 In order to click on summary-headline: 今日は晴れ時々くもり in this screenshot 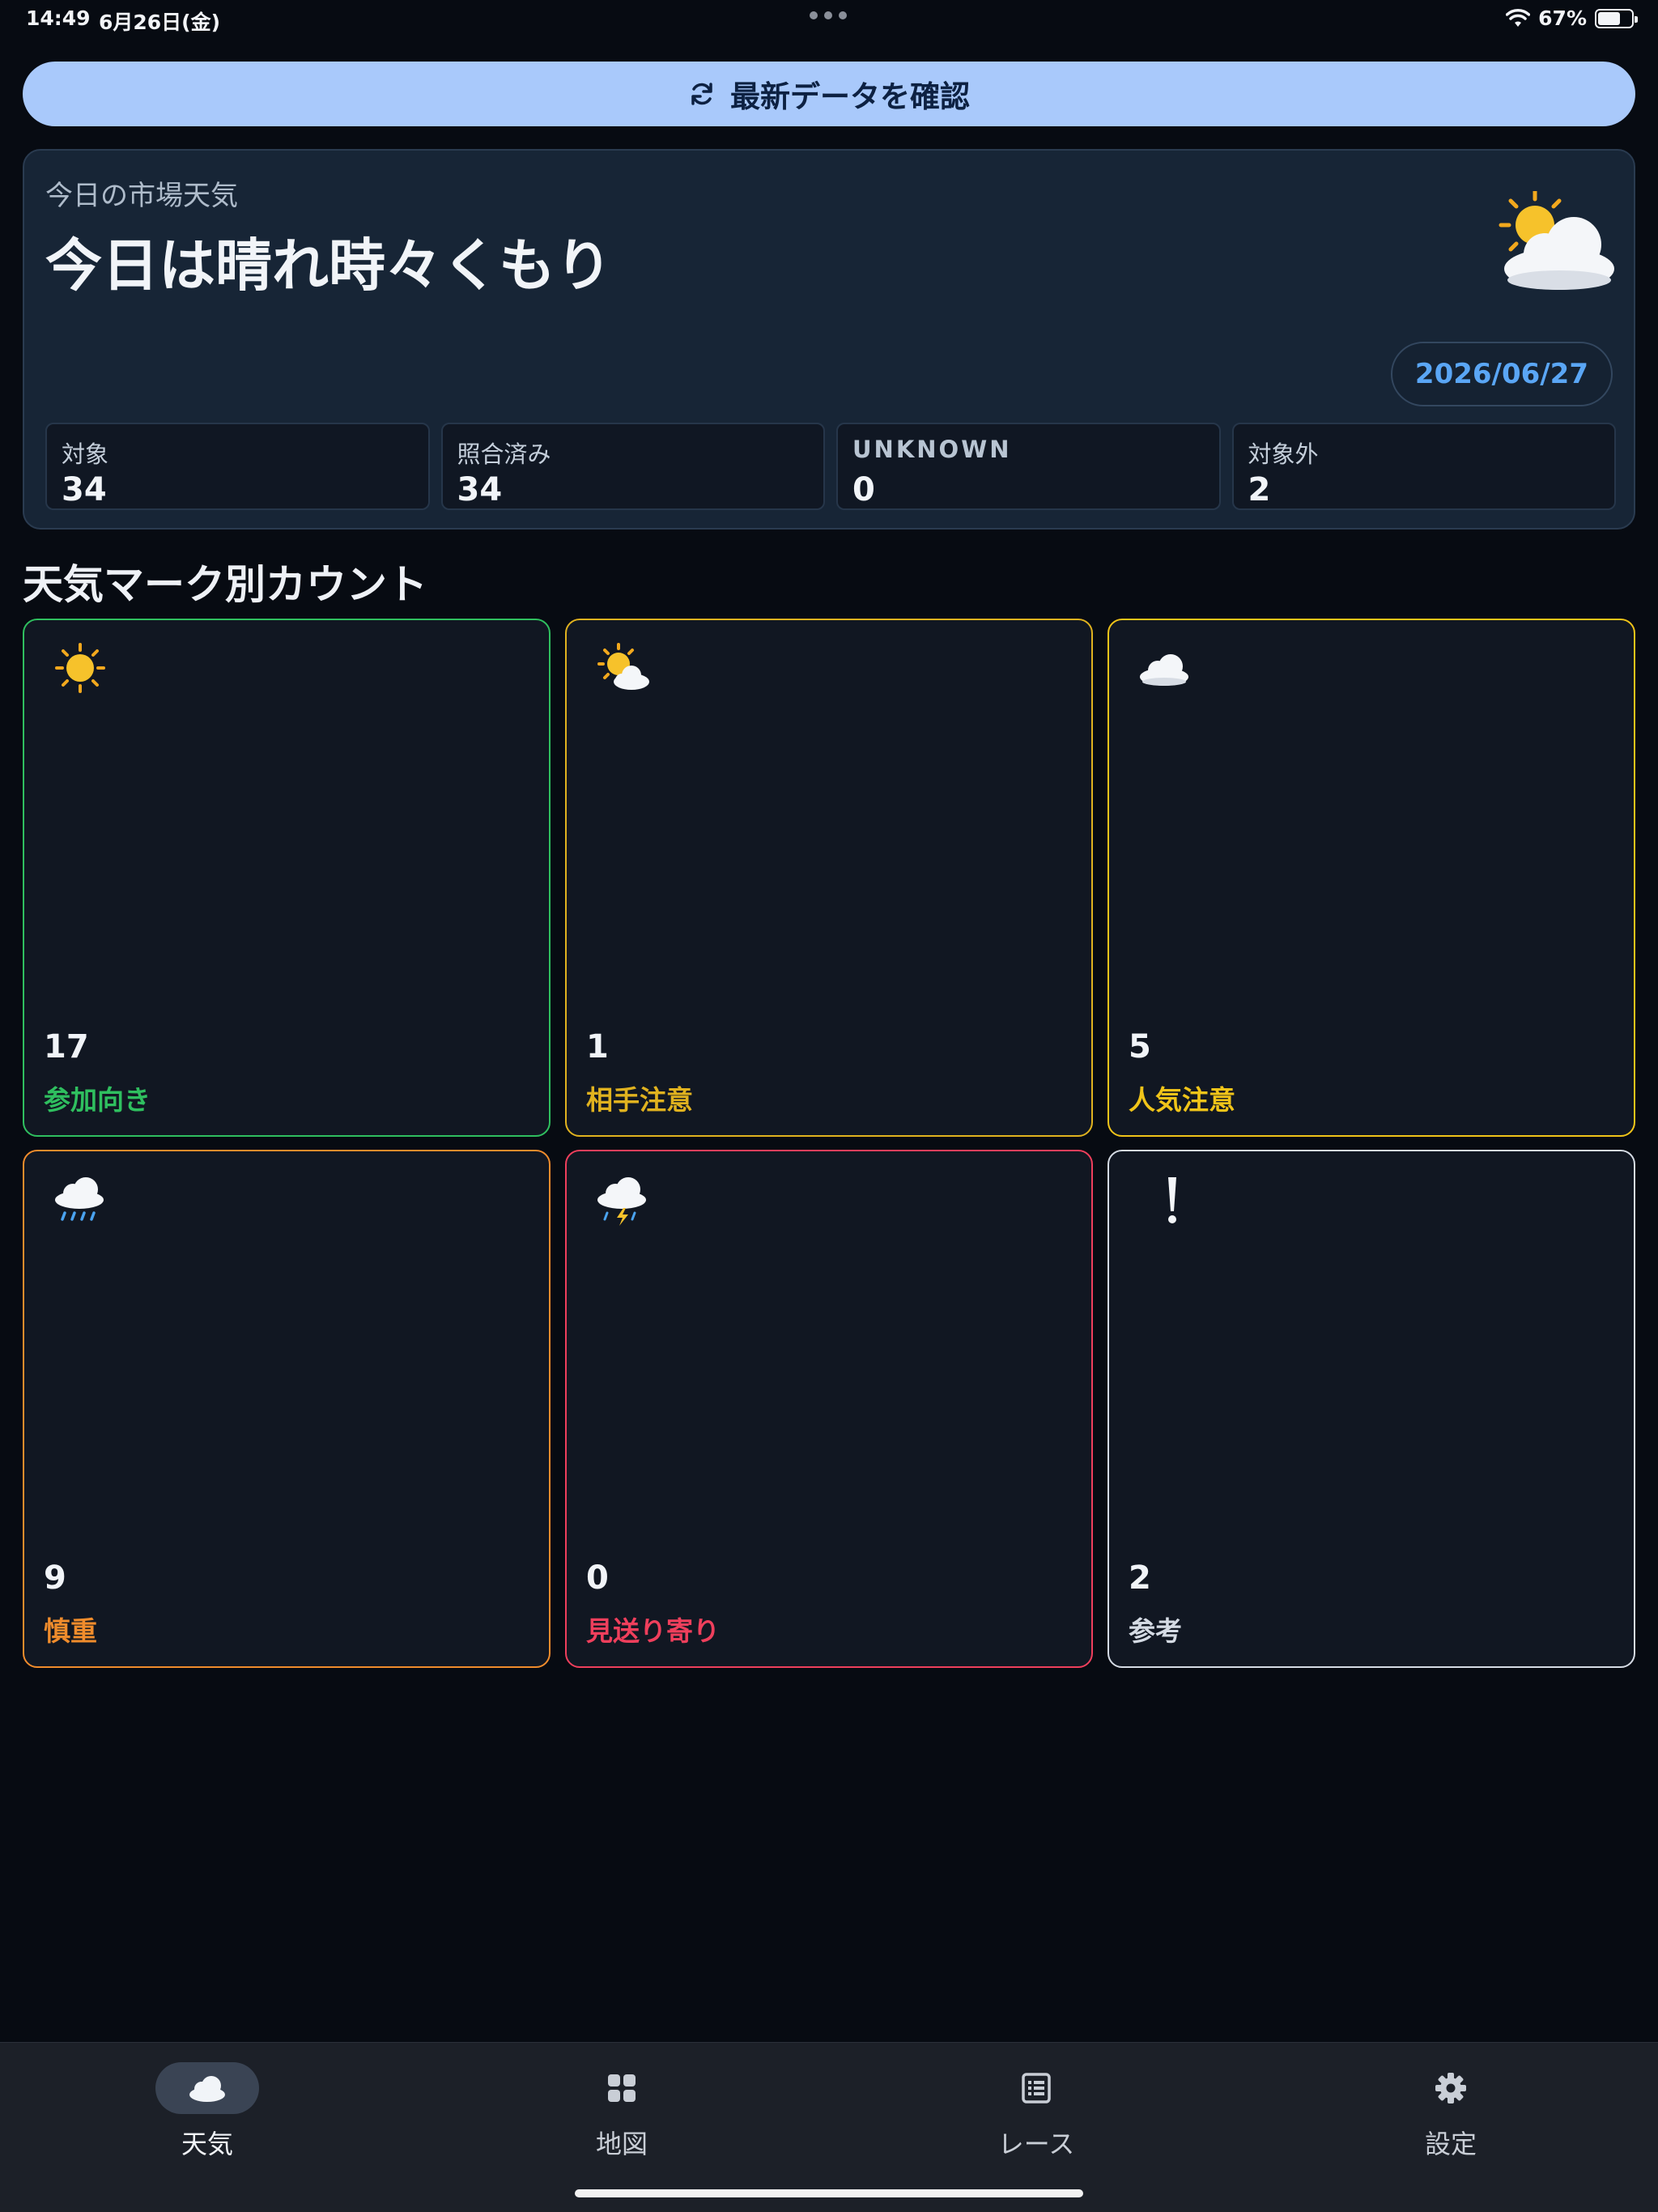, I will do `click(328, 265)`.